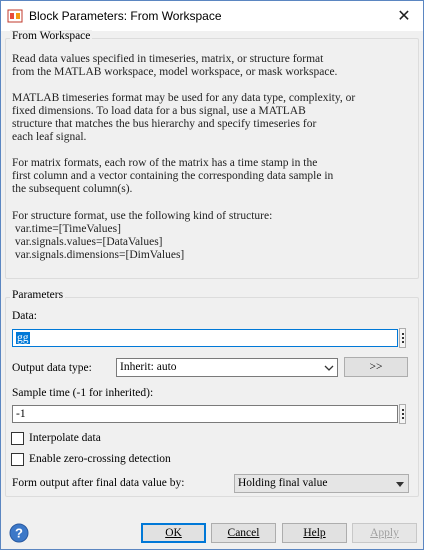 This screenshot has height=550, width=424. I want to click on apply-button: Apply, so click(384, 533).